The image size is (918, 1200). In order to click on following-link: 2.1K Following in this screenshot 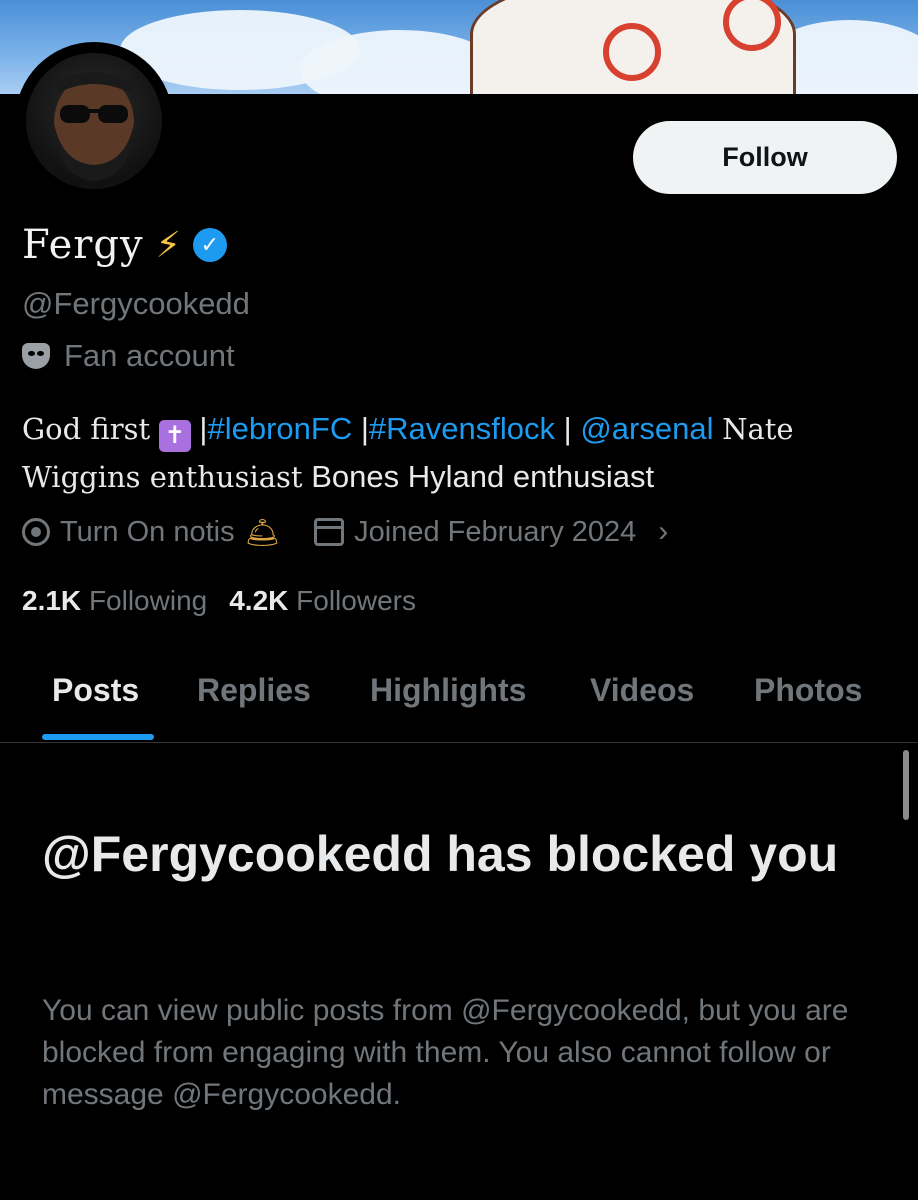, I will do `click(114, 601)`.